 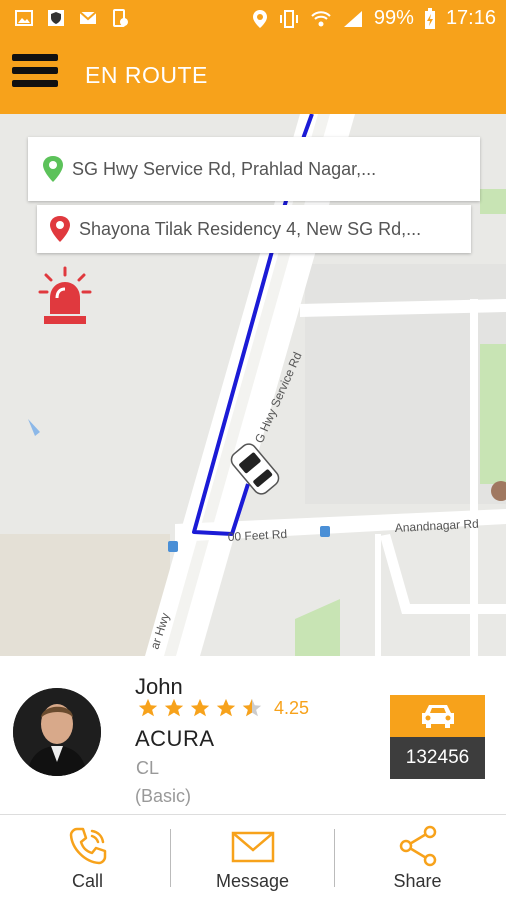 What do you see at coordinates (292, 708) in the screenshot?
I see `rating-value: 4.25` at bounding box center [292, 708].